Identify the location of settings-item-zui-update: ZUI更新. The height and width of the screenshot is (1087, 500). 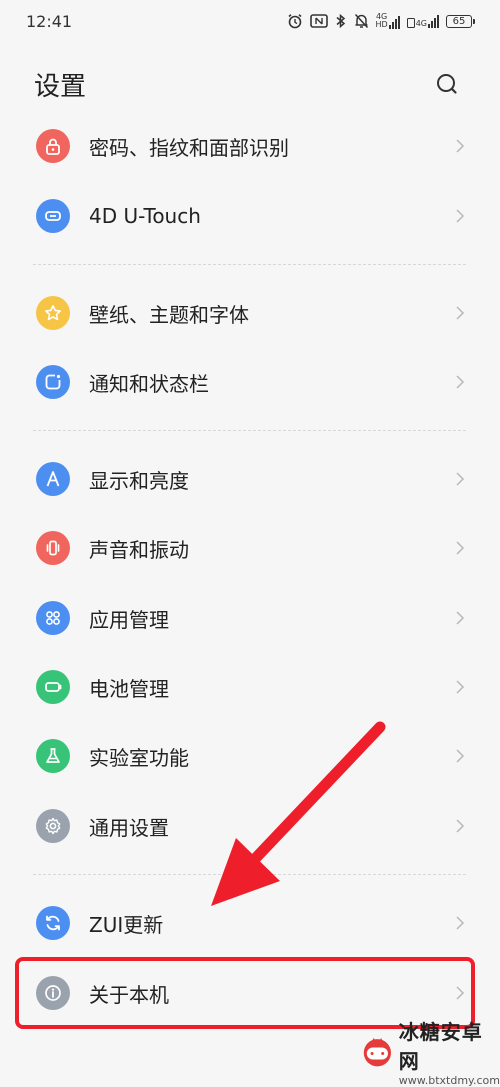
(250, 923).